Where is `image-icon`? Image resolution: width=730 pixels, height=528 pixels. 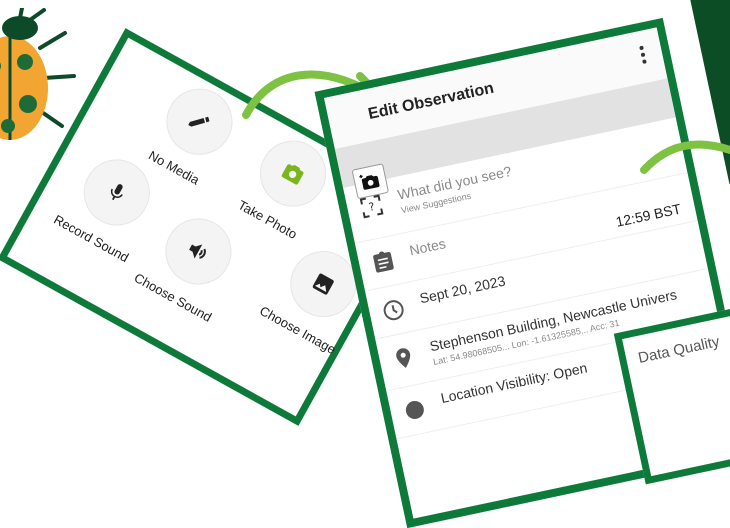
image-icon is located at coordinates (323, 284).